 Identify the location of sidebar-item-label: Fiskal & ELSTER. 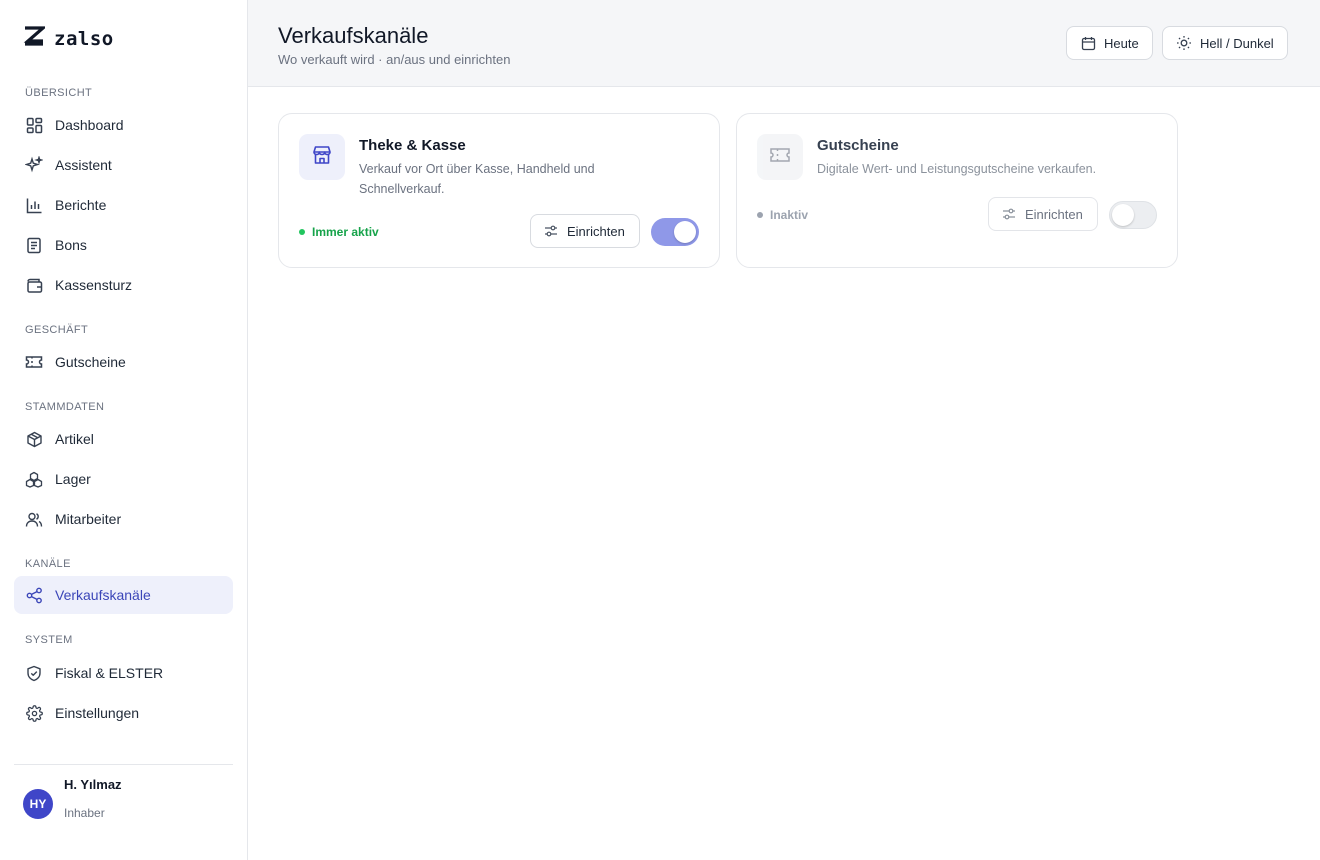
(109, 673).